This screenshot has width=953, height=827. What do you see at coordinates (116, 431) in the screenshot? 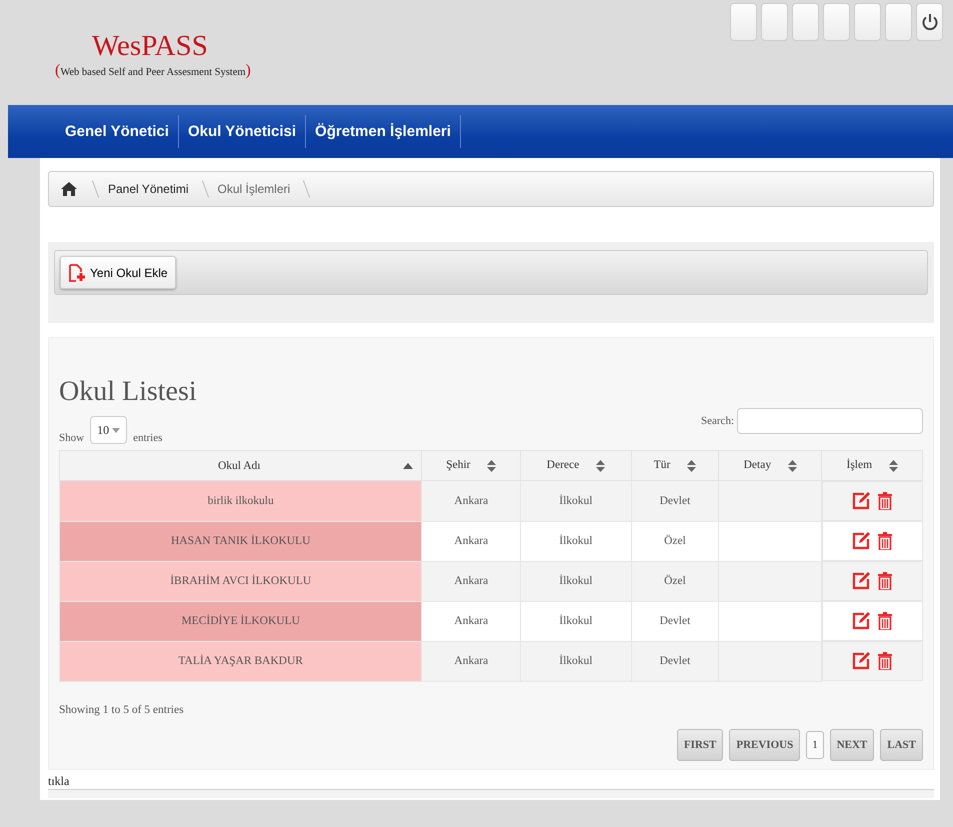
I see `caret-icon` at bounding box center [116, 431].